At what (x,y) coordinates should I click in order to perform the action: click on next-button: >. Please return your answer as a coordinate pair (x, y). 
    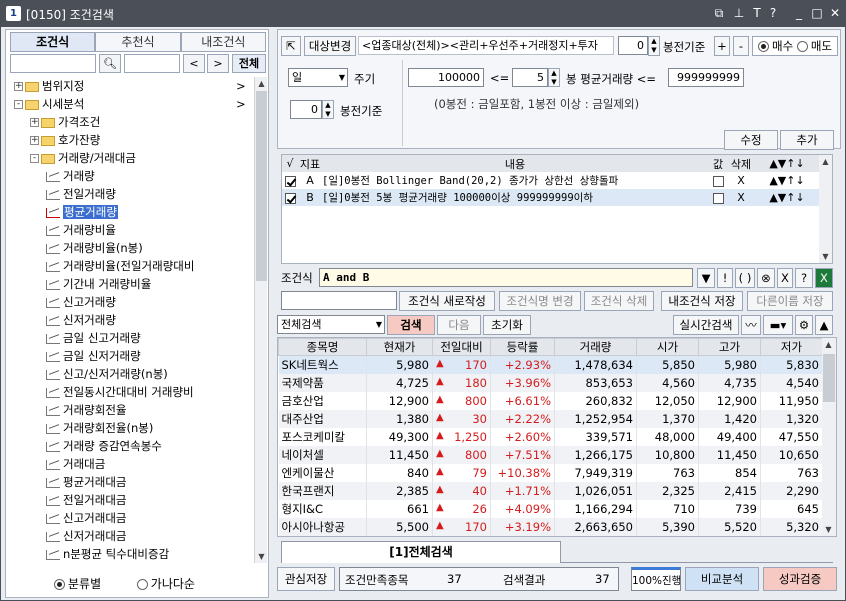
    Looking at the image, I should click on (218, 63).